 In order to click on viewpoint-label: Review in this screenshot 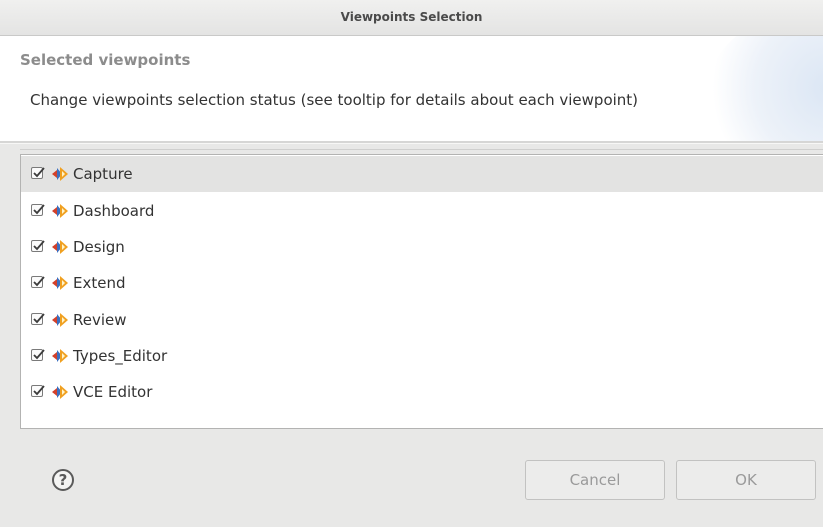, I will do `click(100, 320)`.